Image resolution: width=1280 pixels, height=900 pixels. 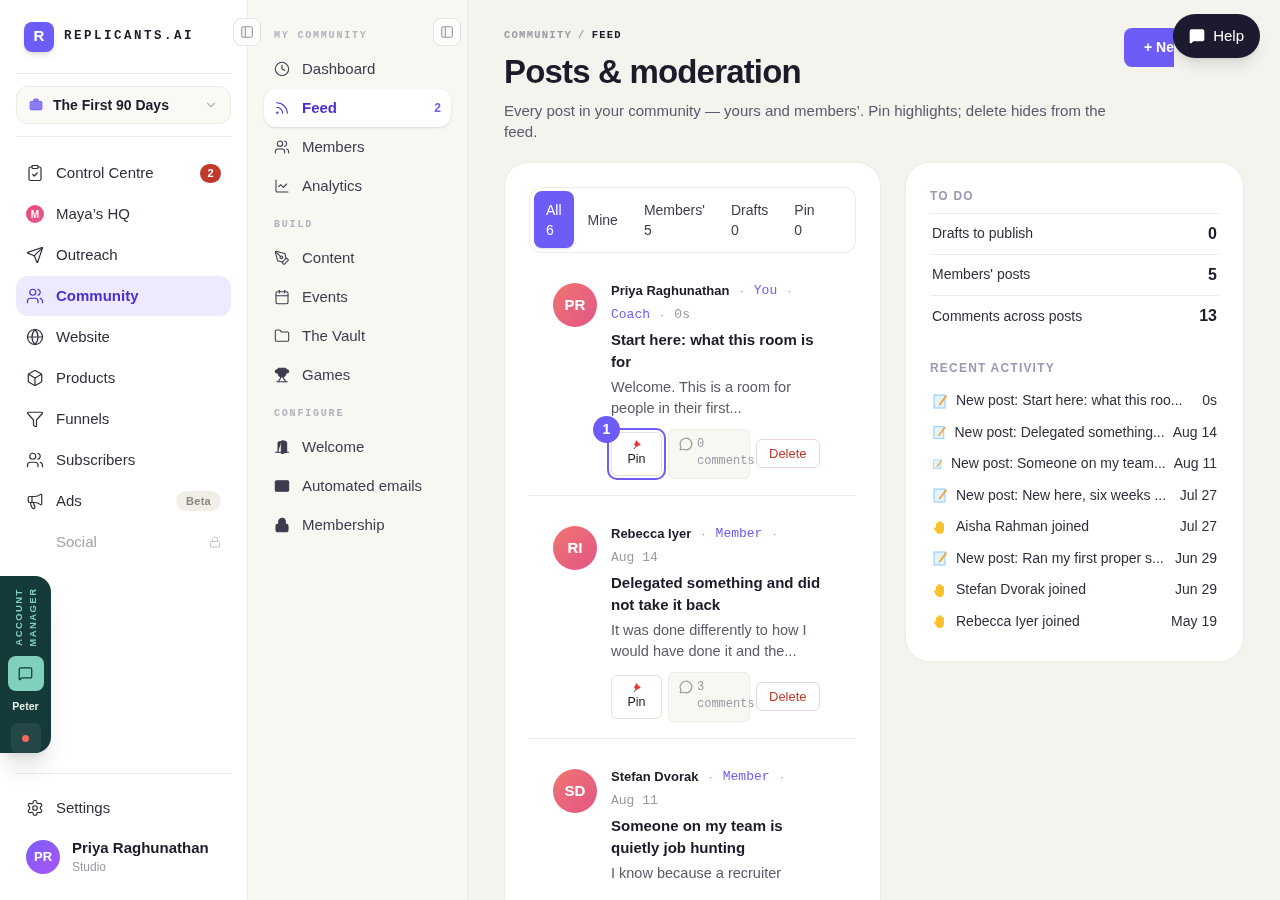 I want to click on lock-icon, so click(x=215, y=542).